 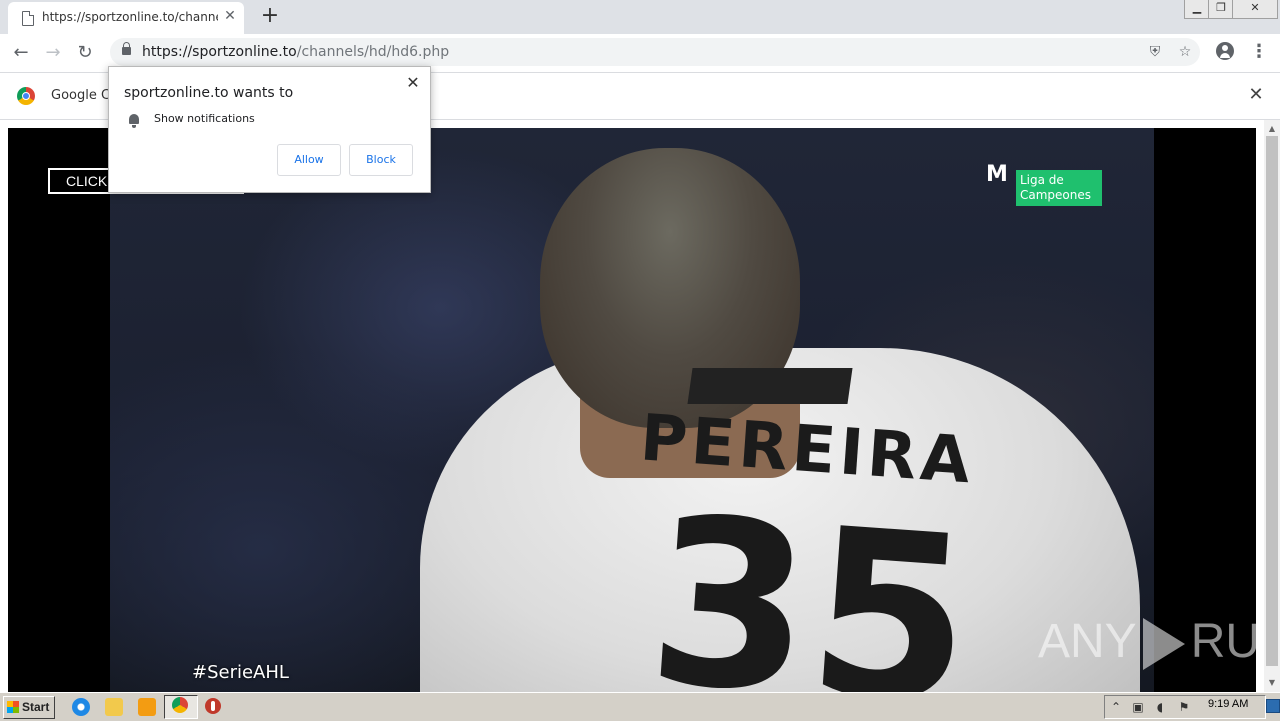 I want to click on windows-taskbar: Start ⌃ ▣ ◖ ⚑ 9:19 AM, so click(x=640, y=706).